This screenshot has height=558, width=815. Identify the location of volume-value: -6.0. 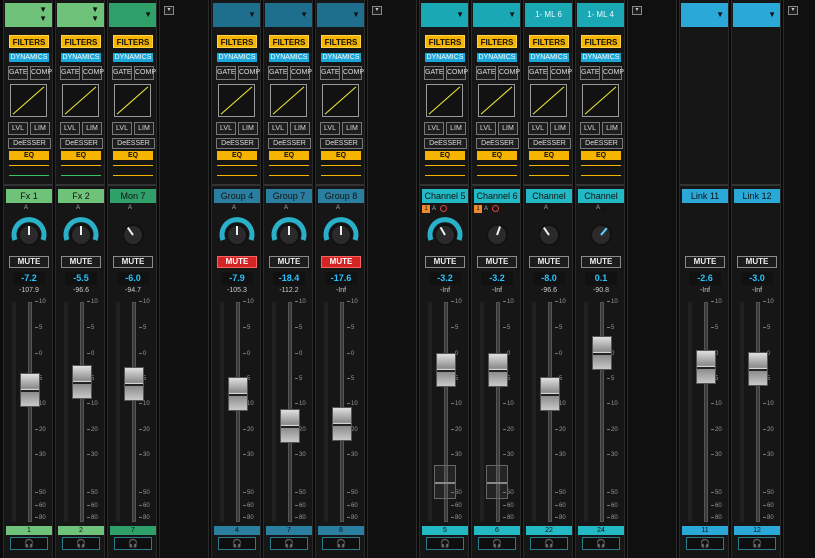
(133, 278).